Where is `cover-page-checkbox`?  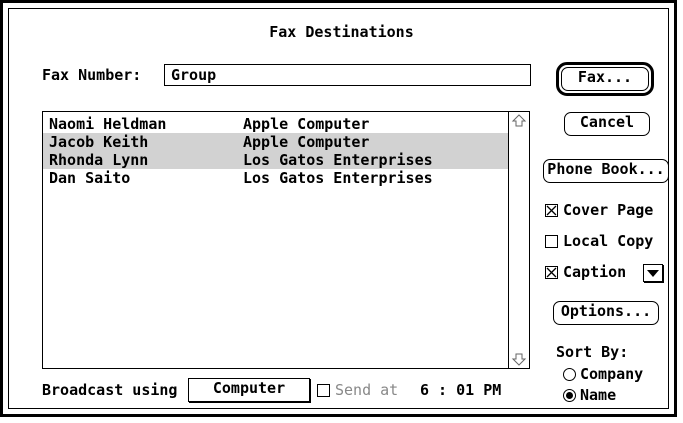 cover-page-checkbox is located at coordinates (551, 210).